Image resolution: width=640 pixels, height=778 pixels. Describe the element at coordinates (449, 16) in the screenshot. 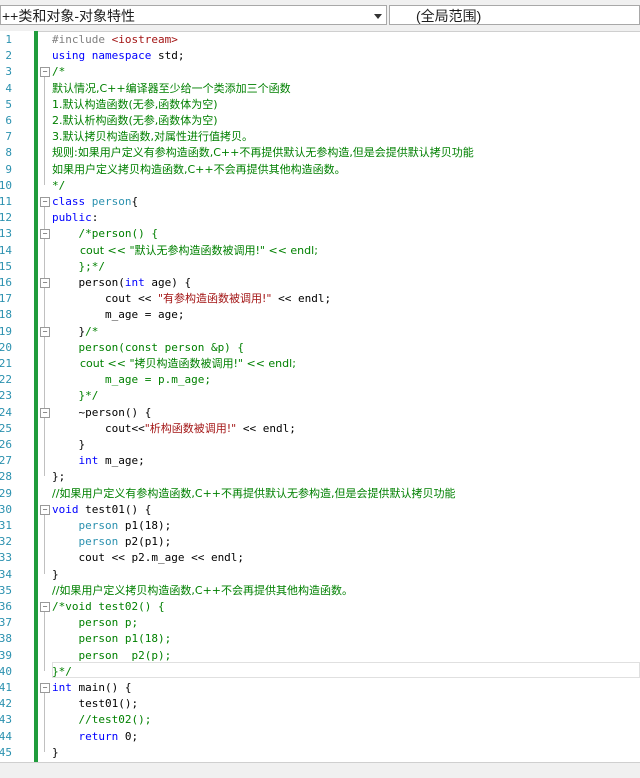

I see `member-dropdown-value: (全局范围)` at that location.